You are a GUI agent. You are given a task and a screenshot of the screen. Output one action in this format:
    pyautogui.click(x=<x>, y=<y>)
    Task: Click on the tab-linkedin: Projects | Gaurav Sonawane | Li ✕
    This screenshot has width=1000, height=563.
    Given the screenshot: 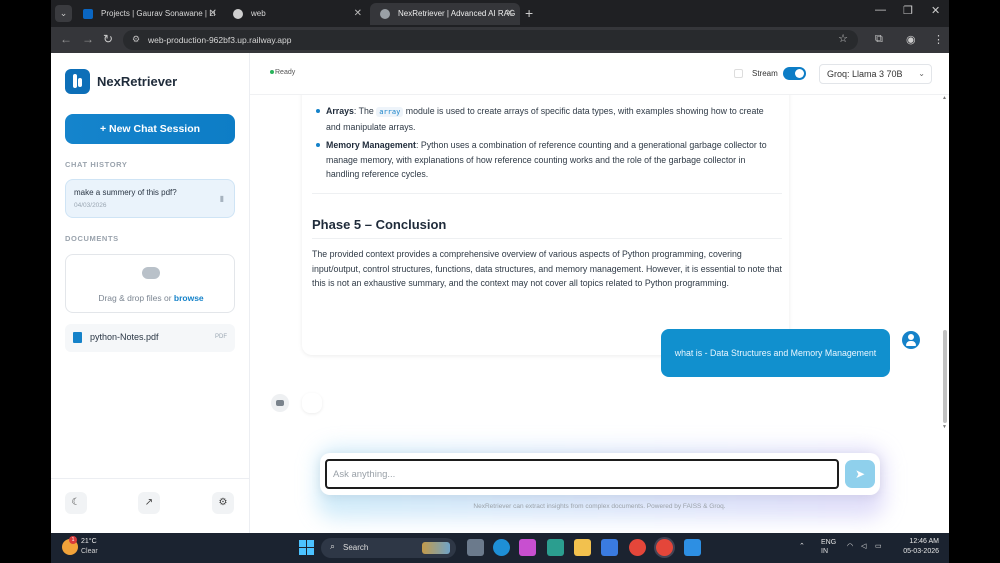 What is the action you would take?
    pyautogui.click(x=148, y=14)
    